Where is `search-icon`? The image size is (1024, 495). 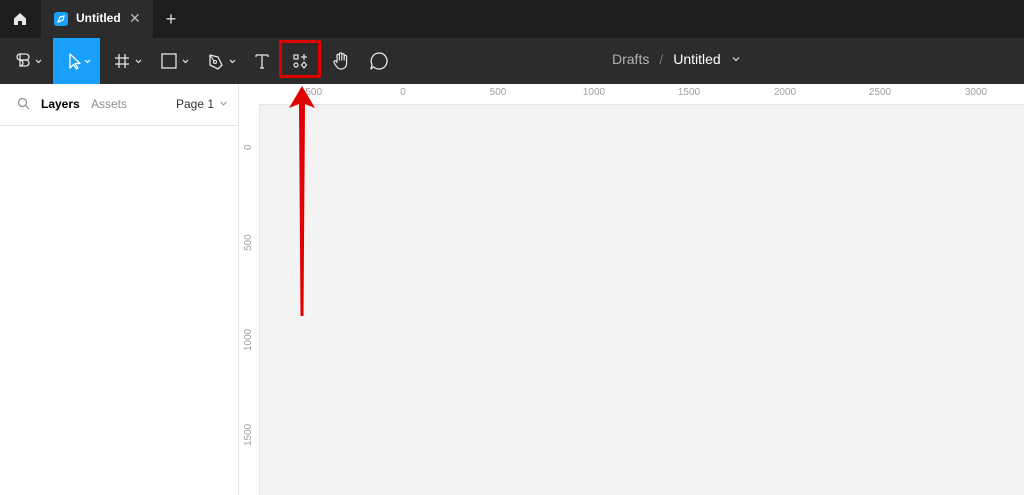 search-icon is located at coordinates (23, 103).